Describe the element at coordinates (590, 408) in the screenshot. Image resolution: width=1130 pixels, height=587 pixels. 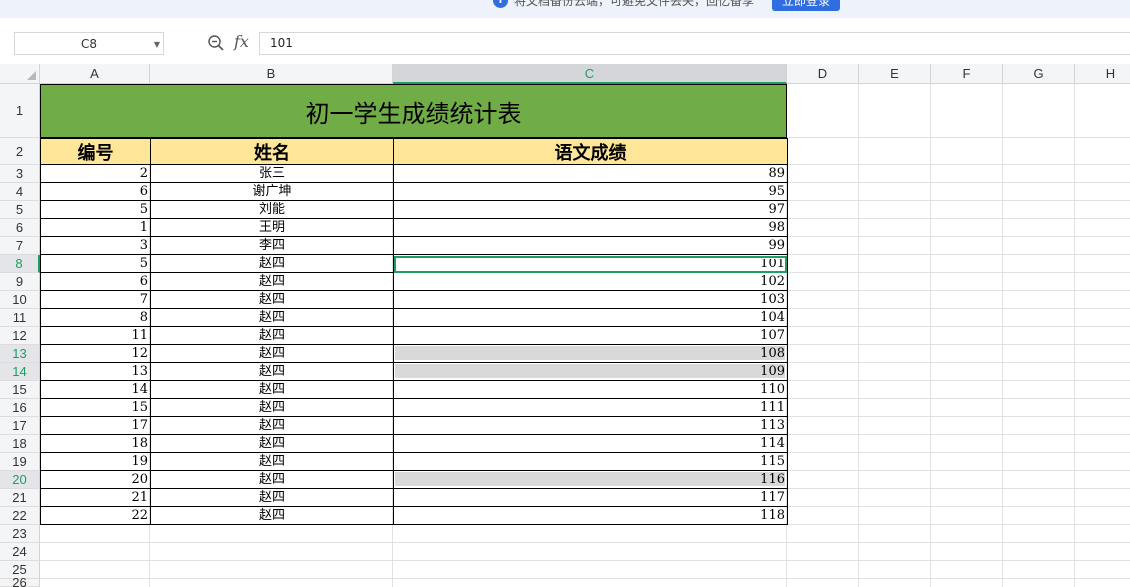
I see `cell-score: 111` at that location.